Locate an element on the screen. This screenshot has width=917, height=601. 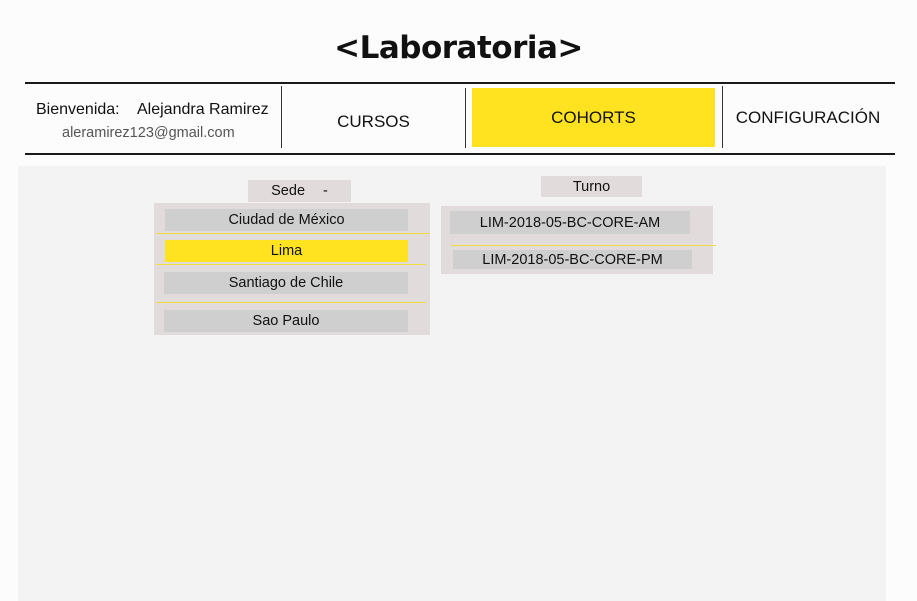
nav-tab-cohorts: COHORTS is located at coordinates (593, 117).